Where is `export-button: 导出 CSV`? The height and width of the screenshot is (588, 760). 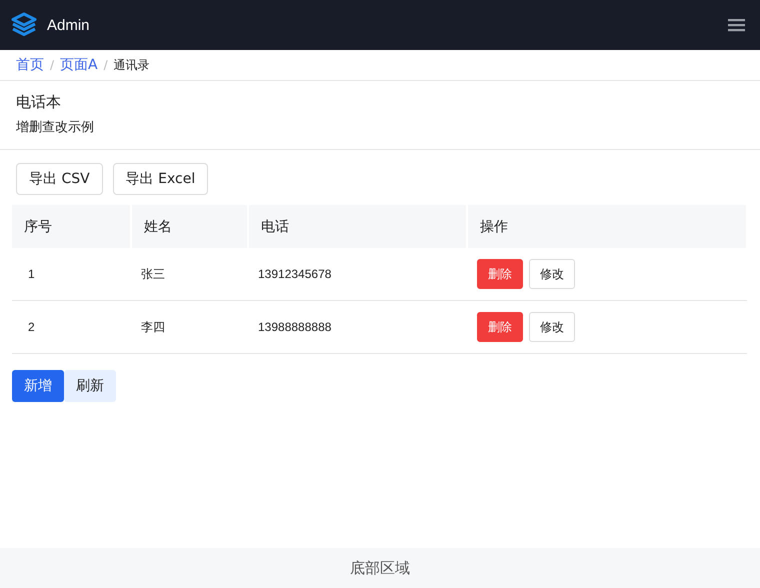 export-button: 导出 CSV is located at coordinates (59, 179).